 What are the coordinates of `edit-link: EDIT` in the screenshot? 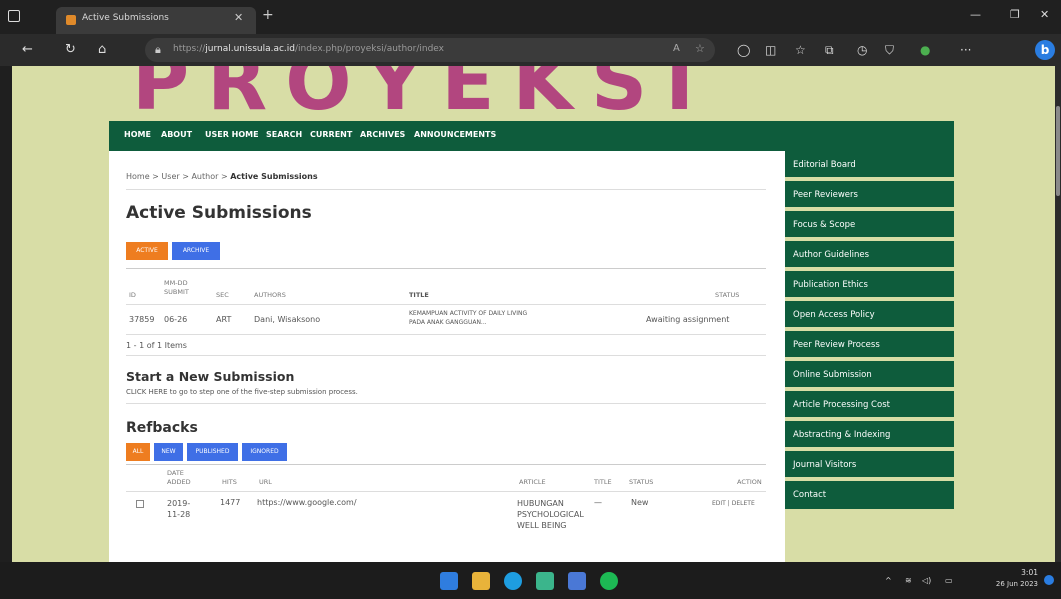 It's located at (719, 503).